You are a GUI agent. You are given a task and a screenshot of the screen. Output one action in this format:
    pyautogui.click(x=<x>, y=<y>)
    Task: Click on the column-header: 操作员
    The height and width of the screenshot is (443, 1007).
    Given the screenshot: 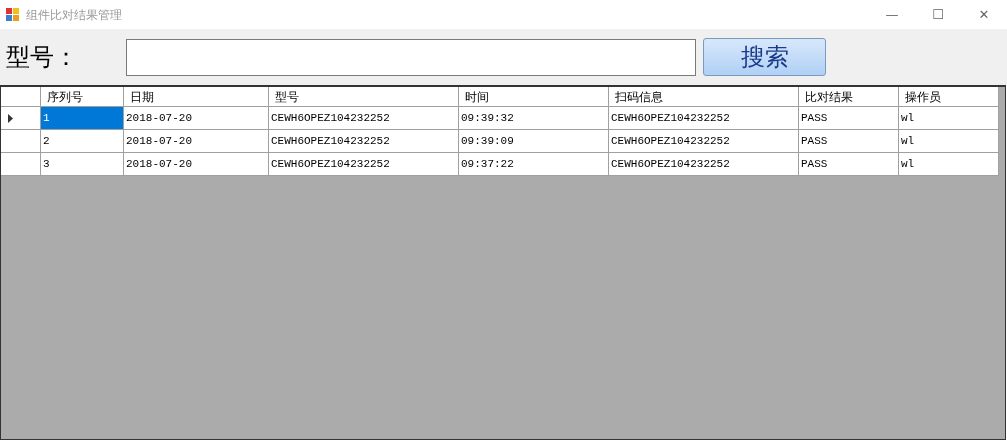 What is the action you would take?
    pyautogui.click(x=949, y=97)
    